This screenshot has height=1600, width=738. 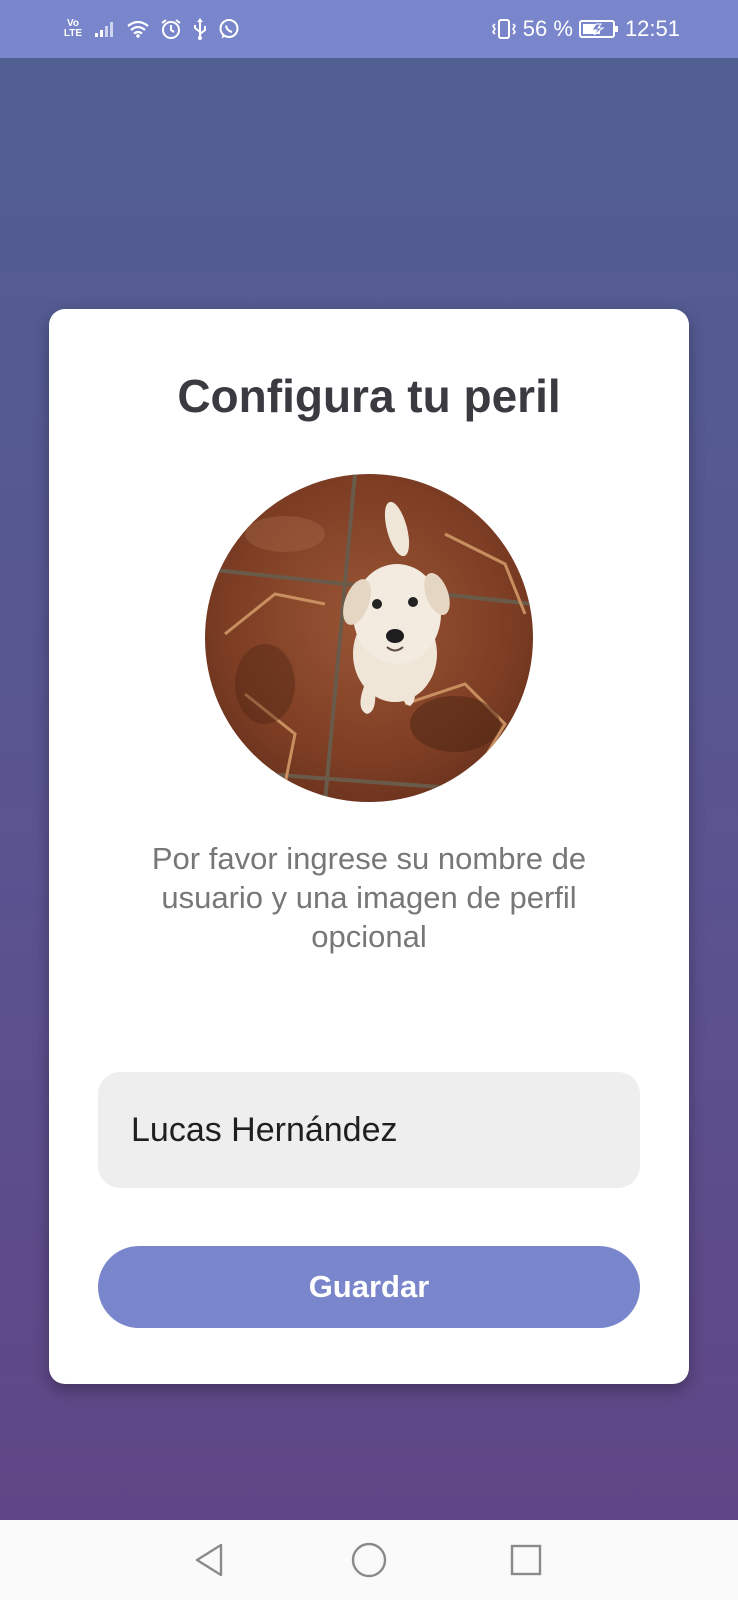 I want to click on home-icon, so click(x=369, y=1560).